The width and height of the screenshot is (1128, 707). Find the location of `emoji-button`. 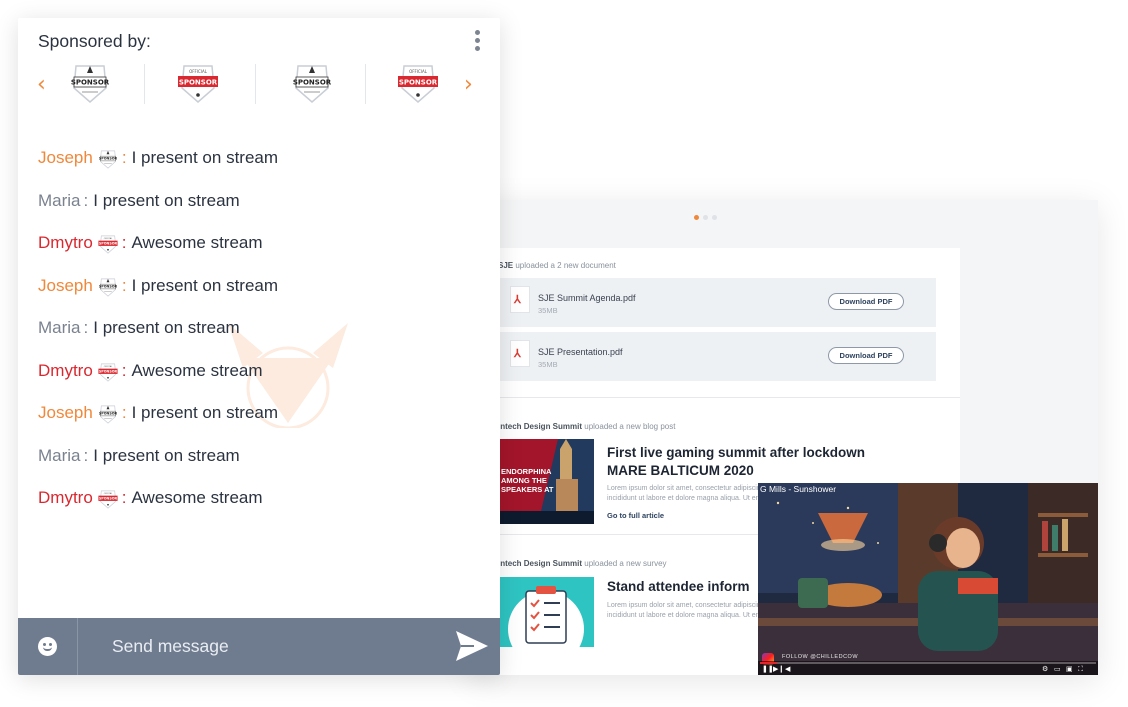

emoji-button is located at coordinates (48, 646).